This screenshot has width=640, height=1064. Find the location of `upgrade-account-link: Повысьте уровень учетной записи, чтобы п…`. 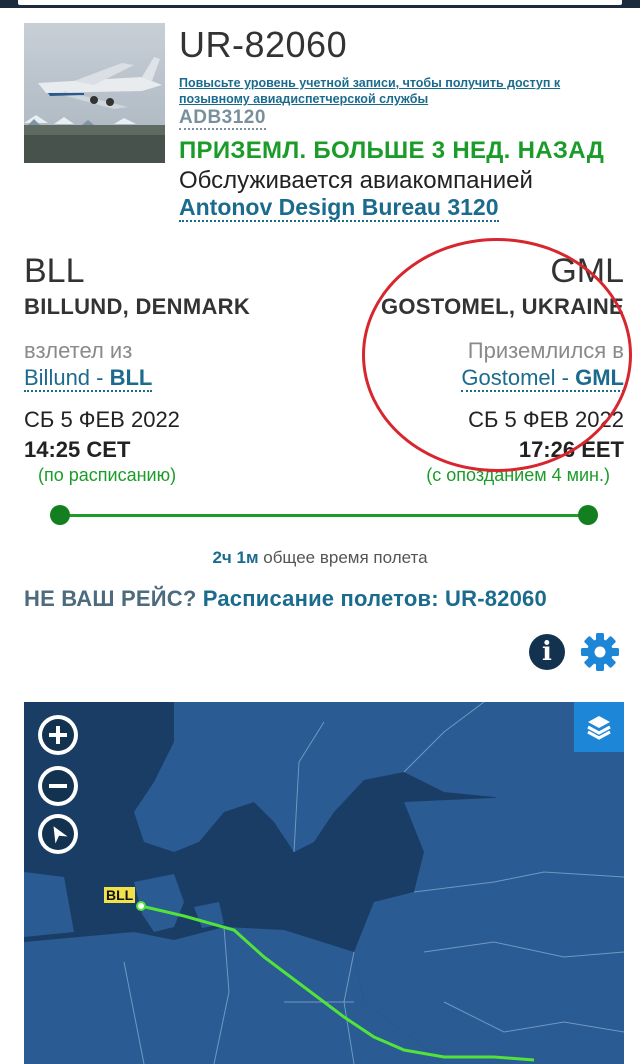

upgrade-account-link: Повысьте уровень учетной записи, чтобы п… is located at coordinates (399, 91).